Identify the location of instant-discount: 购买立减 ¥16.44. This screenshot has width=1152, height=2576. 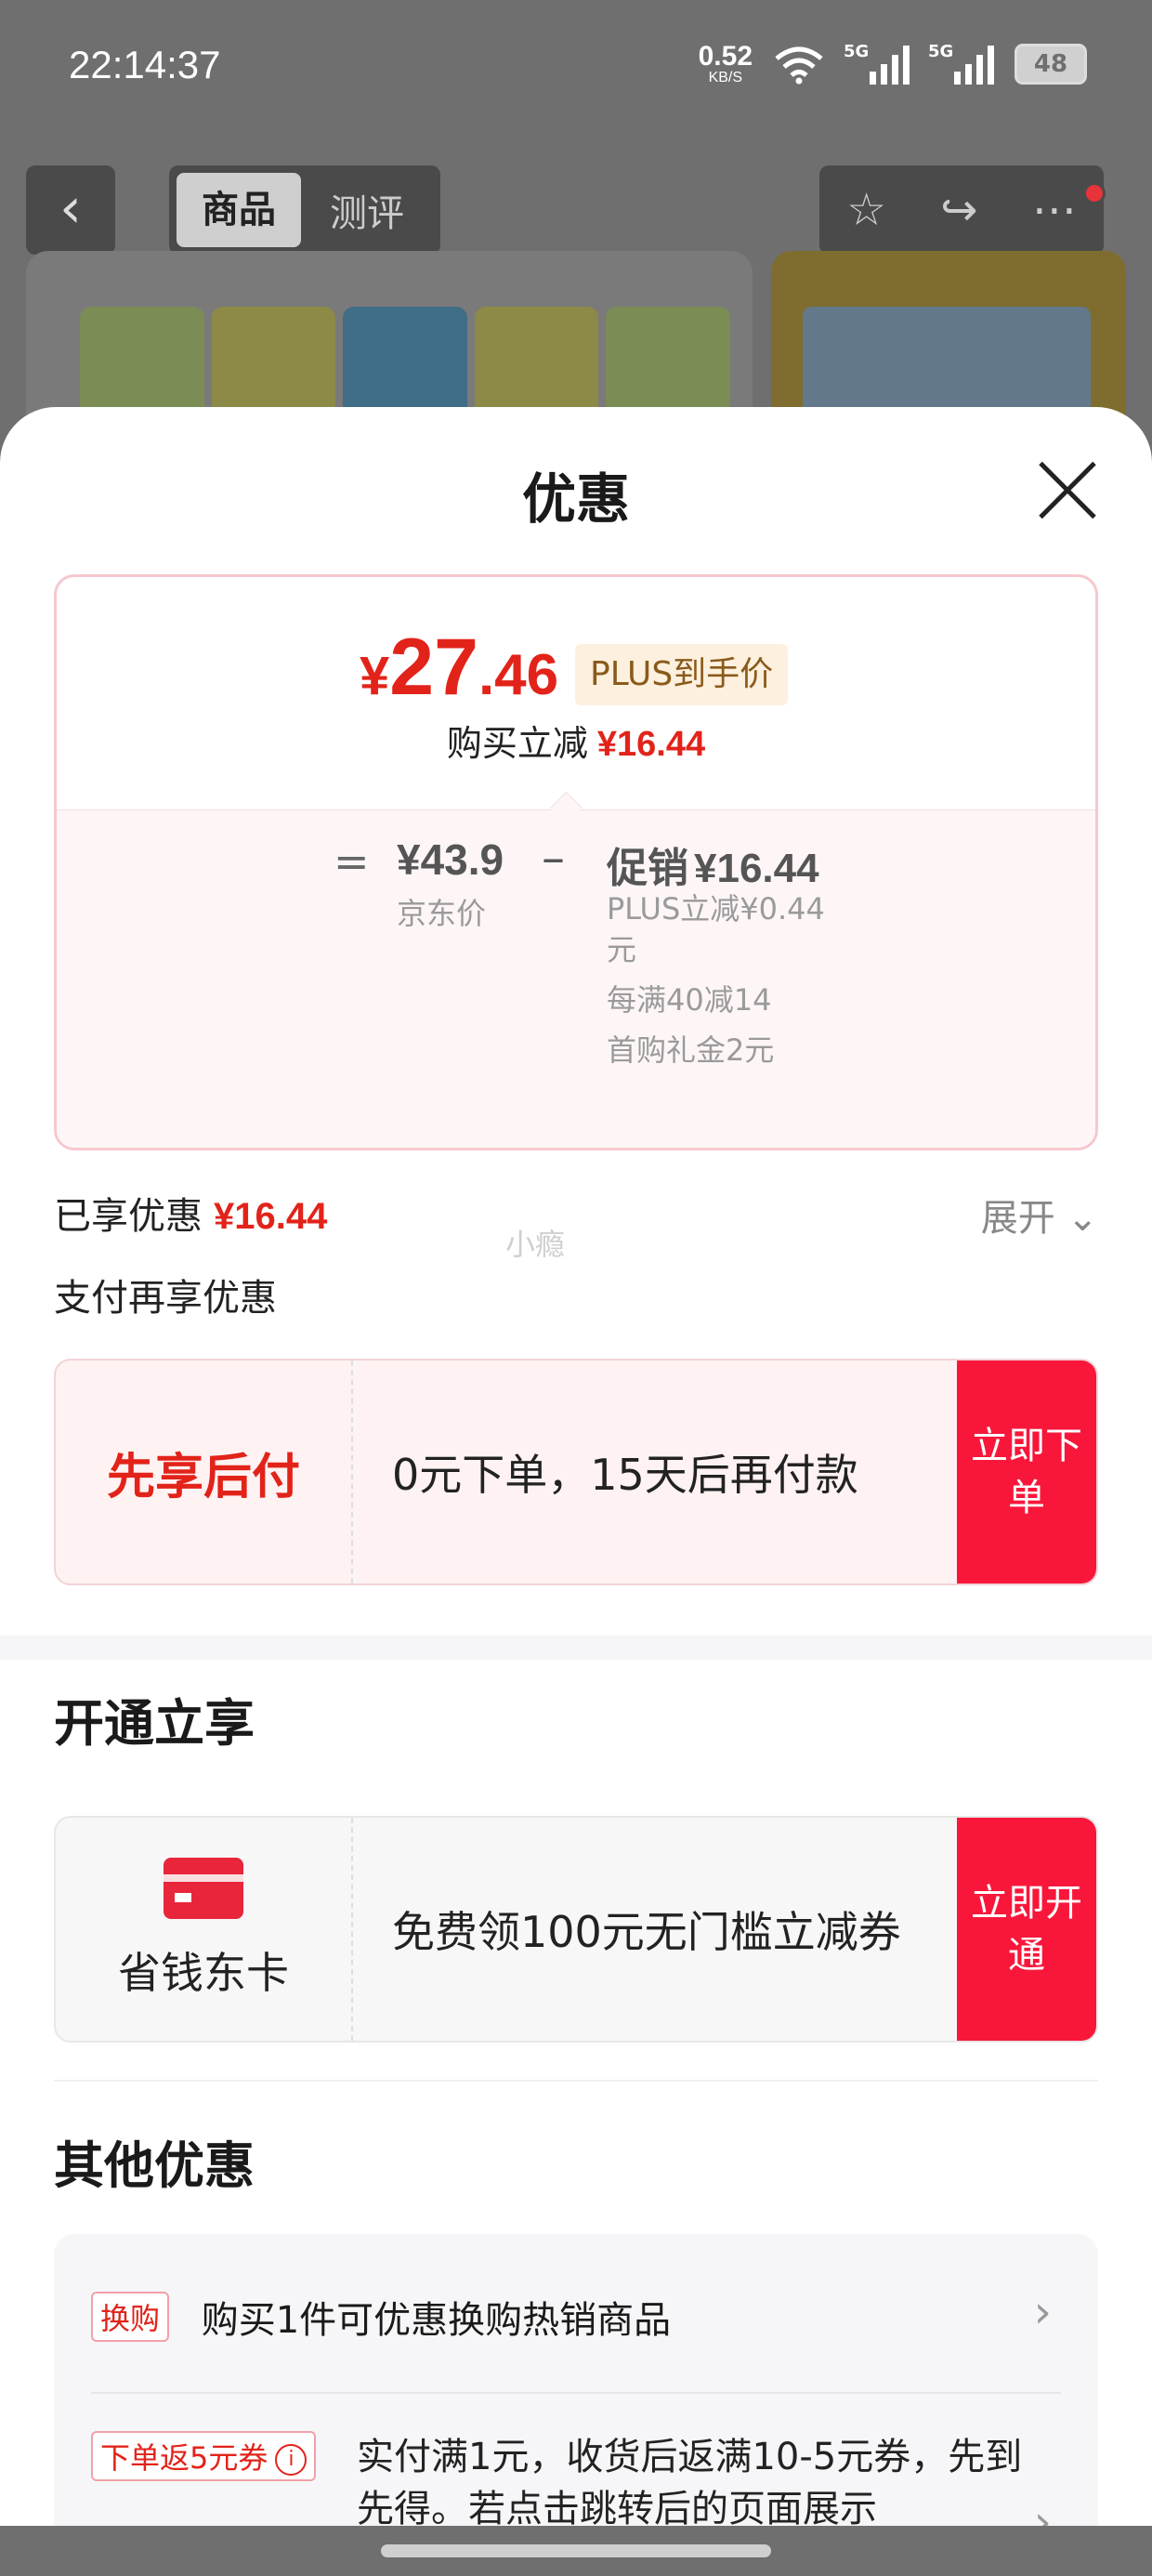
(576, 740).